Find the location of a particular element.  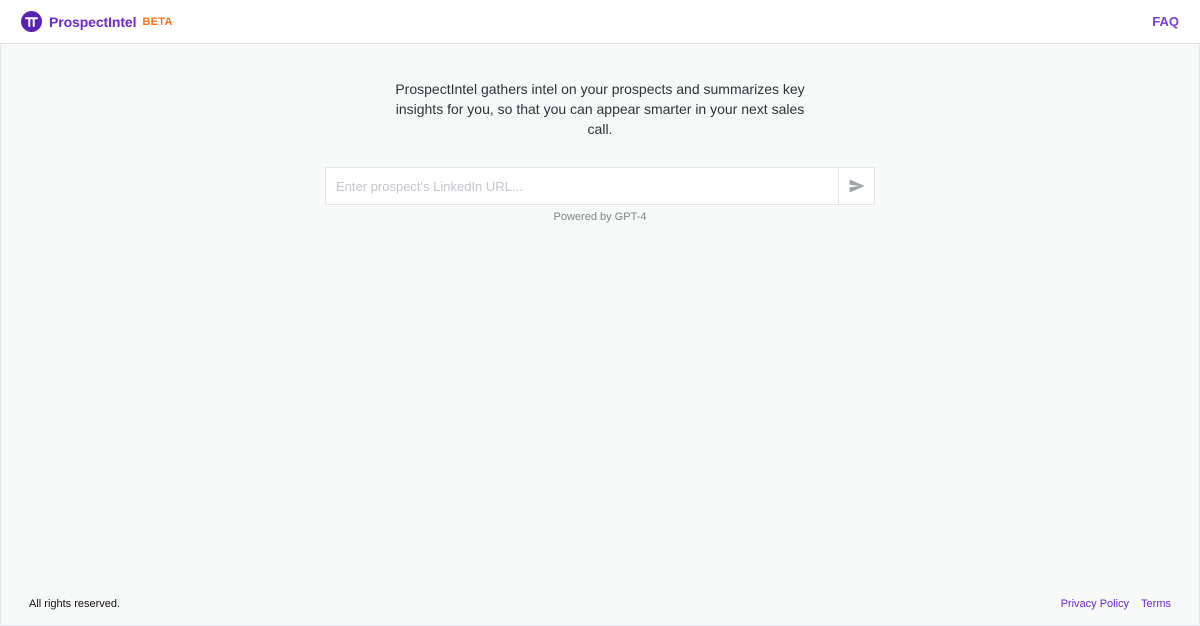

beta-badge: BETA is located at coordinates (157, 22).